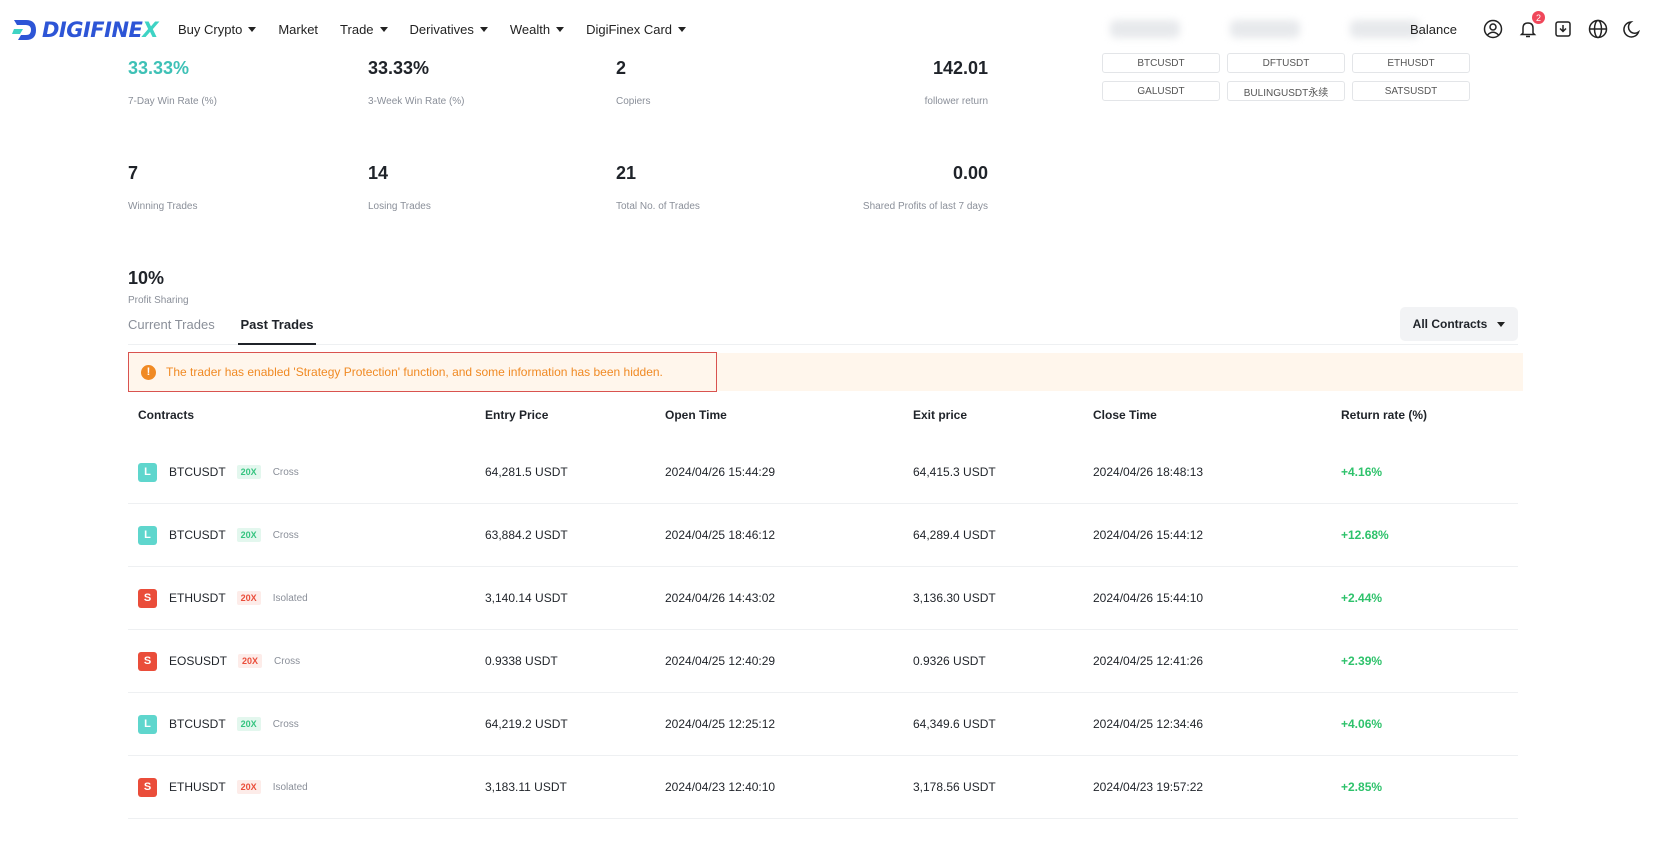 The image size is (1664, 842). I want to click on nav-trade: Trade, so click(364, 29).